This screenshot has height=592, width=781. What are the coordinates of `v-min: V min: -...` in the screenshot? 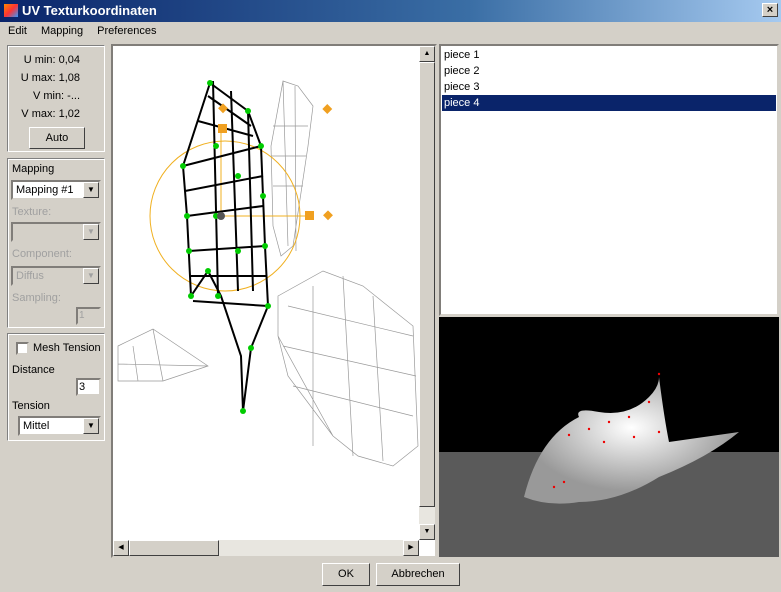 It's located at (56, 96).